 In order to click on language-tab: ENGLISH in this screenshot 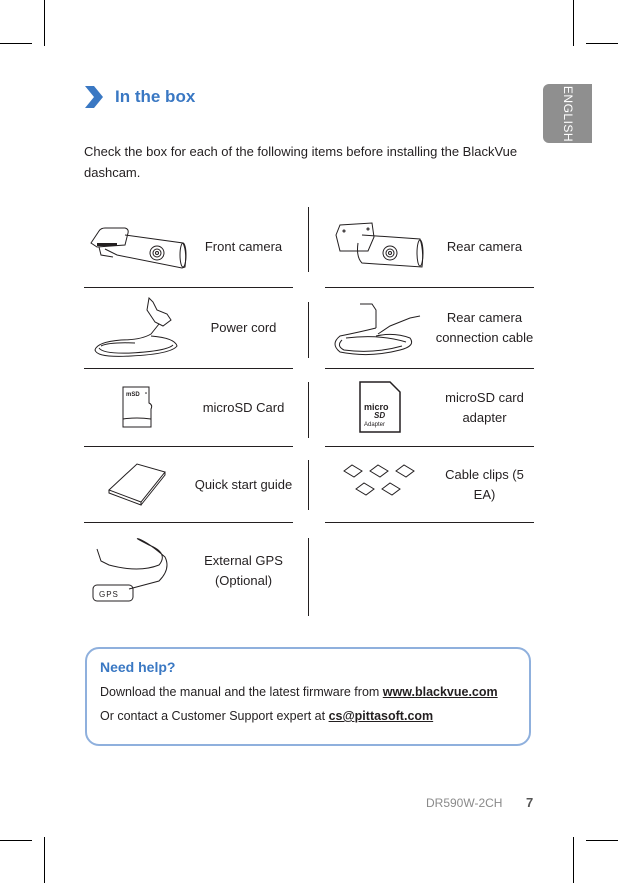, I will do `click(567, 113)`.